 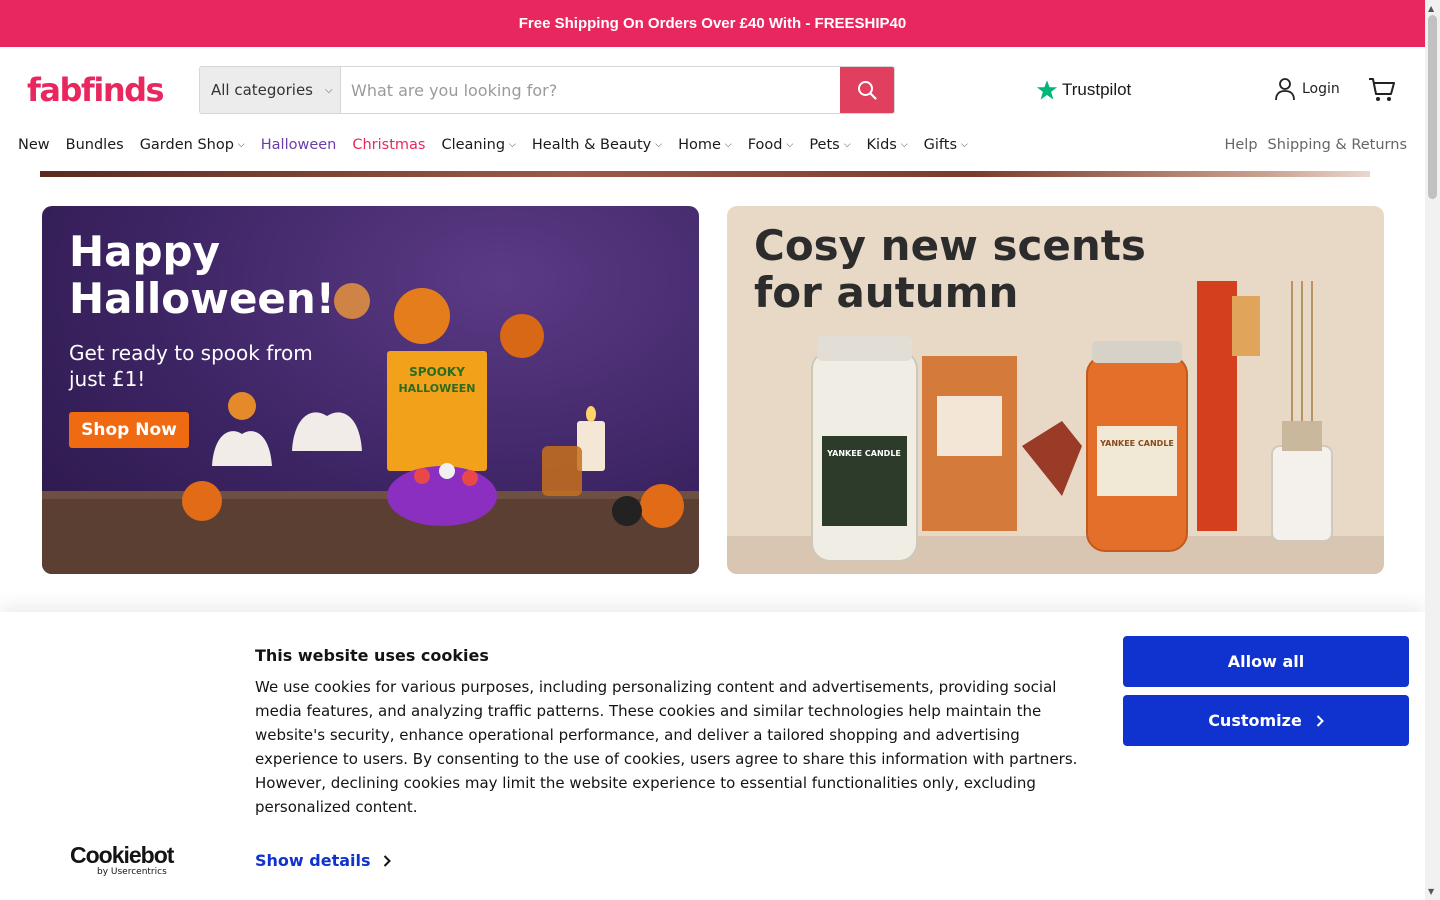 I want to click on nav-item-label: New, so click(x=34, y=145).